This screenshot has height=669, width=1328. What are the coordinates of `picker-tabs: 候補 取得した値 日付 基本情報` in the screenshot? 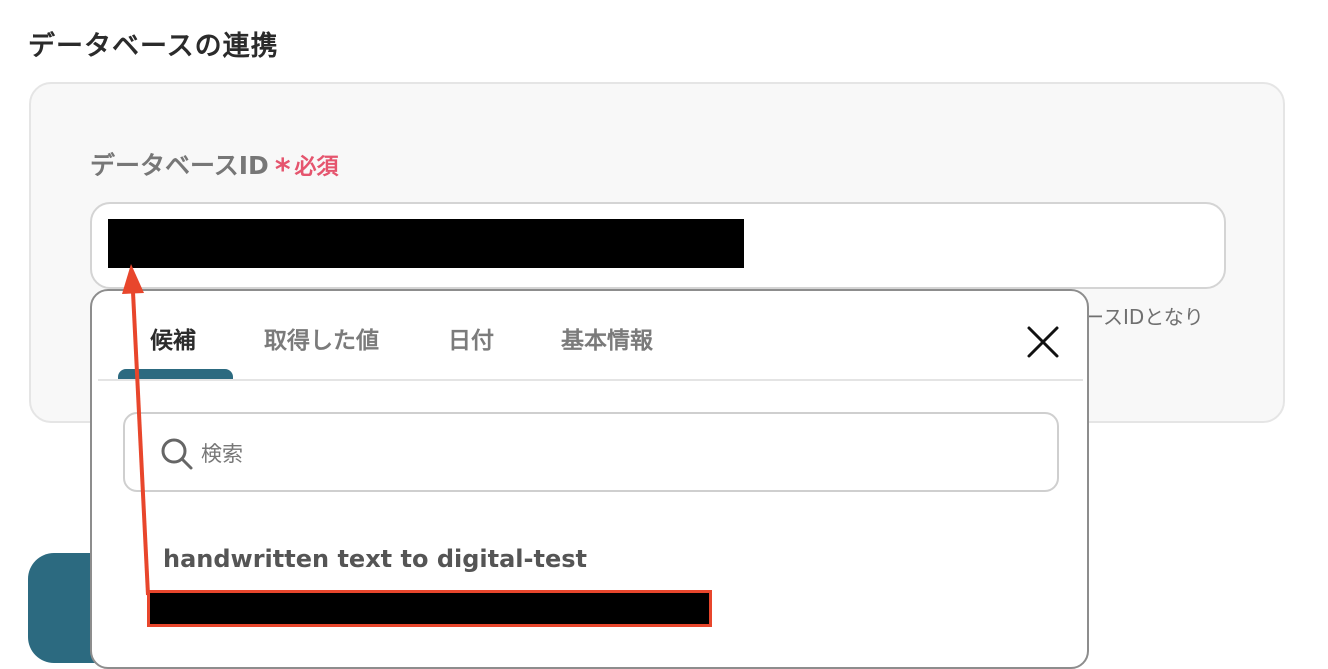 It's located at (590, 336).